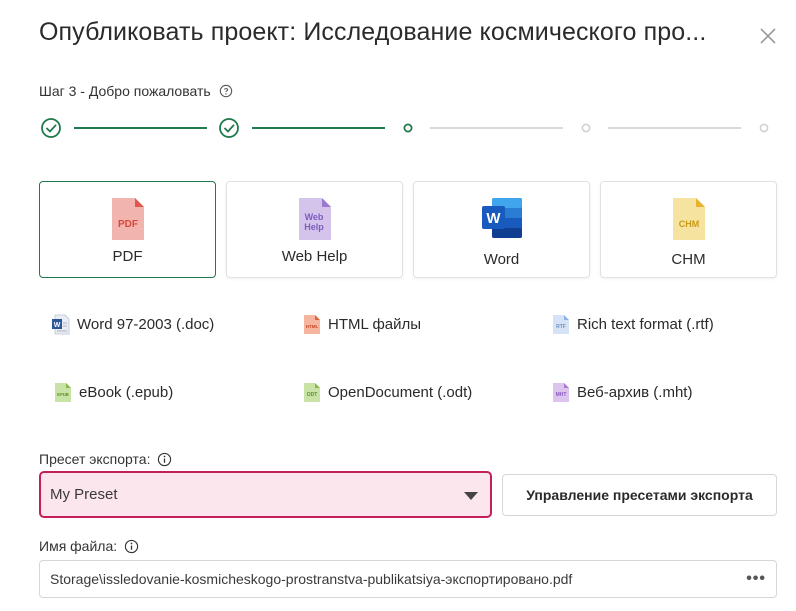 Image resolution: width=796 pixels, height=611 pixels. What do you see at coordinates (408, 128) in the screenshot?
I see `step-3-current` at bounding box center [408, 128].